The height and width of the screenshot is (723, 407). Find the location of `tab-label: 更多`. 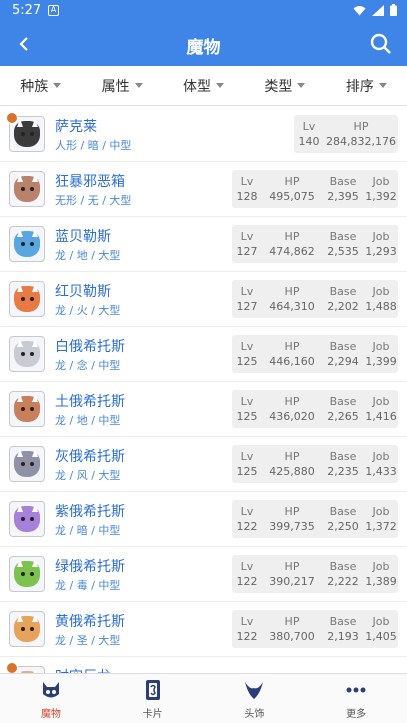

tab-label: 更多 is located at coordinates (356, 714).